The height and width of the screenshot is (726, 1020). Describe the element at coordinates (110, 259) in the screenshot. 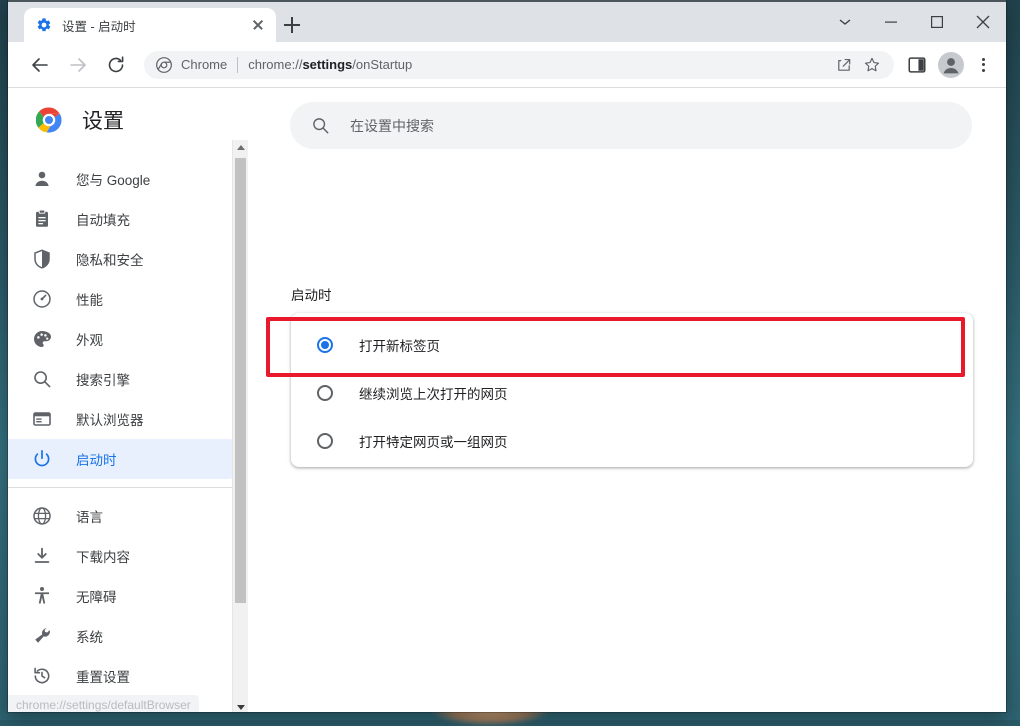

I see `sidebar-item-label: 隐私和安全` at that location.